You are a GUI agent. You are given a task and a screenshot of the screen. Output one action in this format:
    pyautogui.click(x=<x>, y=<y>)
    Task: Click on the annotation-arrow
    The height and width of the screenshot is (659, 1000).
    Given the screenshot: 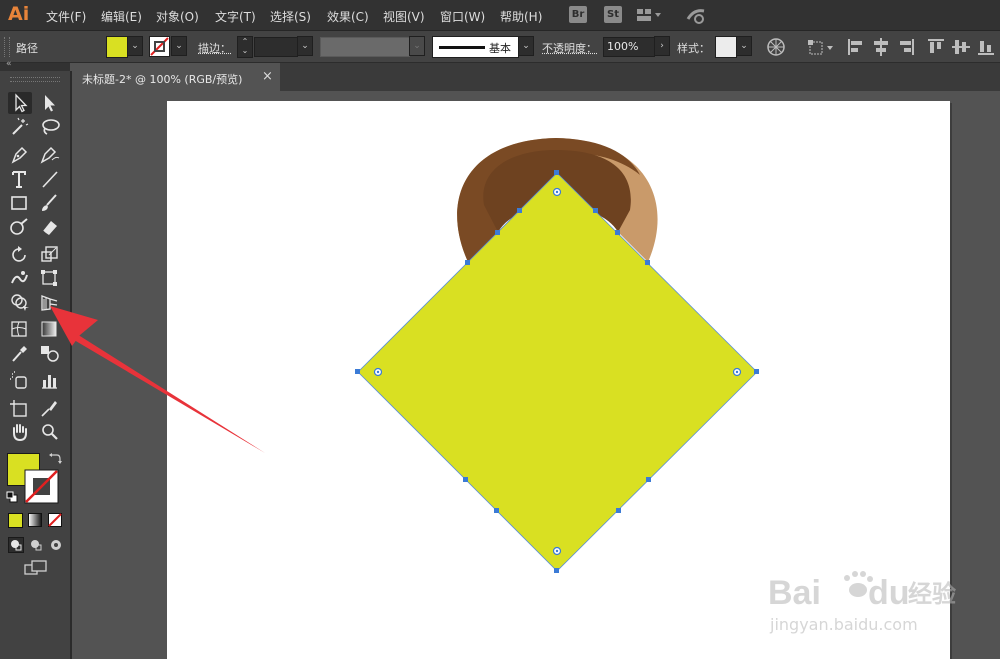 What is the action you would take?
    pyautogui.click(x=157, y=379)
    